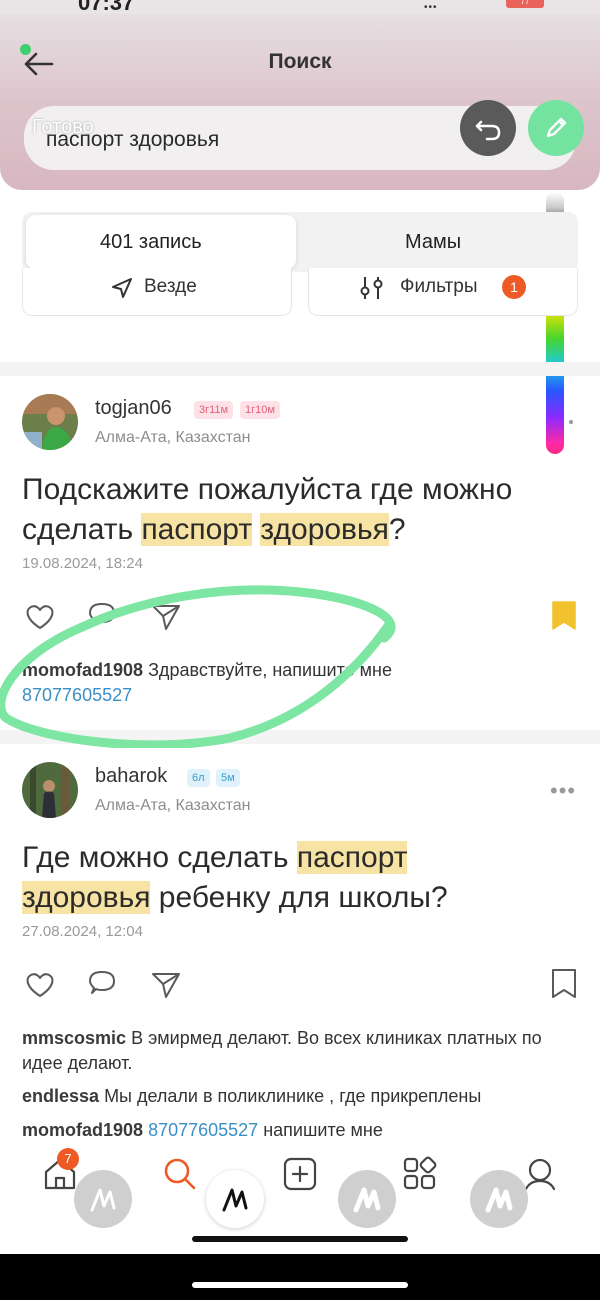 The image size is (600, 1300). I want to click on post-text-part: ?, so click(397, 529).